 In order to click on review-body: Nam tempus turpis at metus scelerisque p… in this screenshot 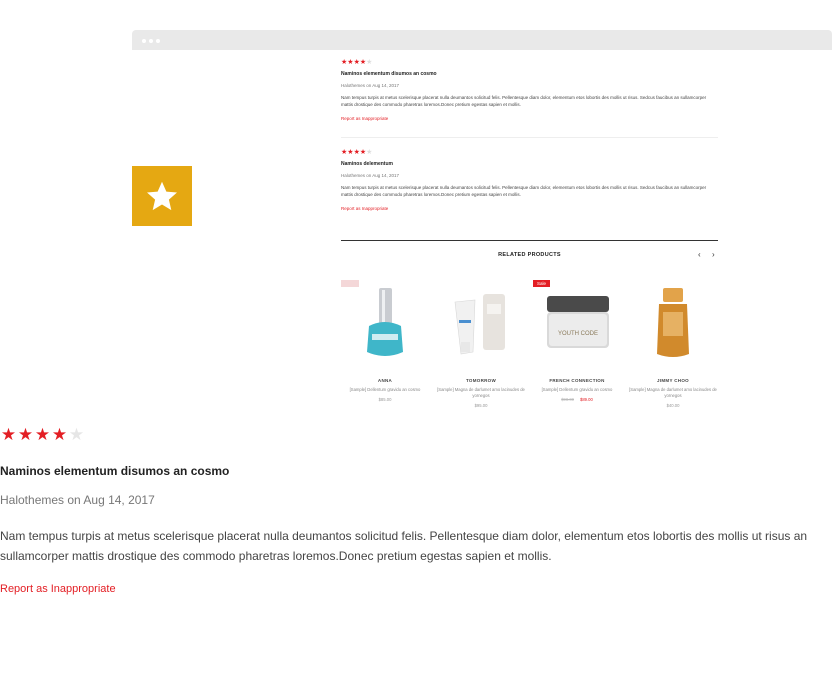, I will do `click(404, 546)`.